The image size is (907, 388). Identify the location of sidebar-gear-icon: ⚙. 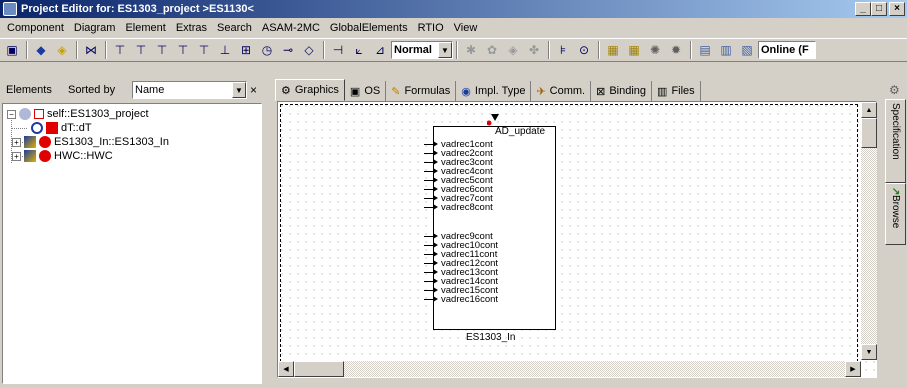
(894, 90).